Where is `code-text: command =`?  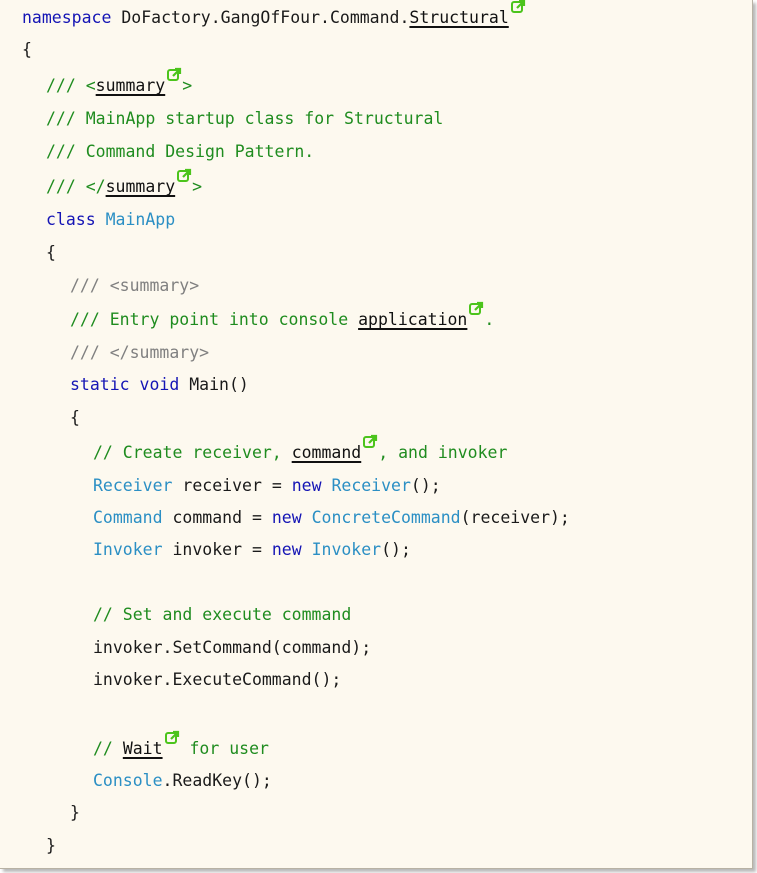 code-text: command = is located at coordinates (217, 517).